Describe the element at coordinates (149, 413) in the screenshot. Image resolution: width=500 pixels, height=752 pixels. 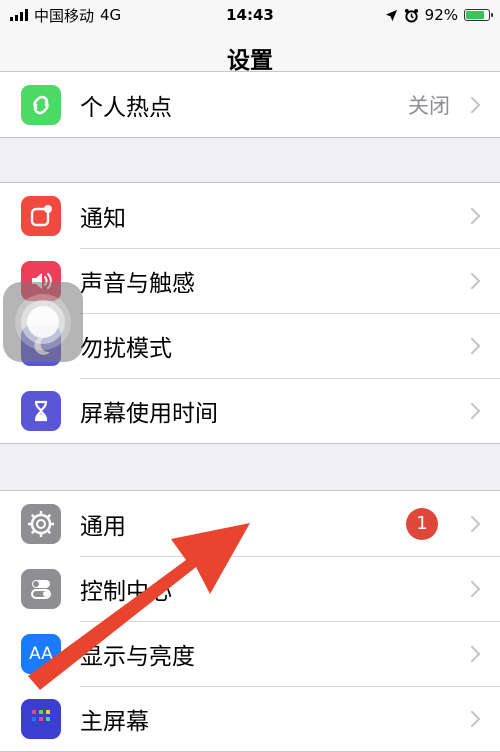
I see `settings-row-label: 屏幕使用时间` at that location.